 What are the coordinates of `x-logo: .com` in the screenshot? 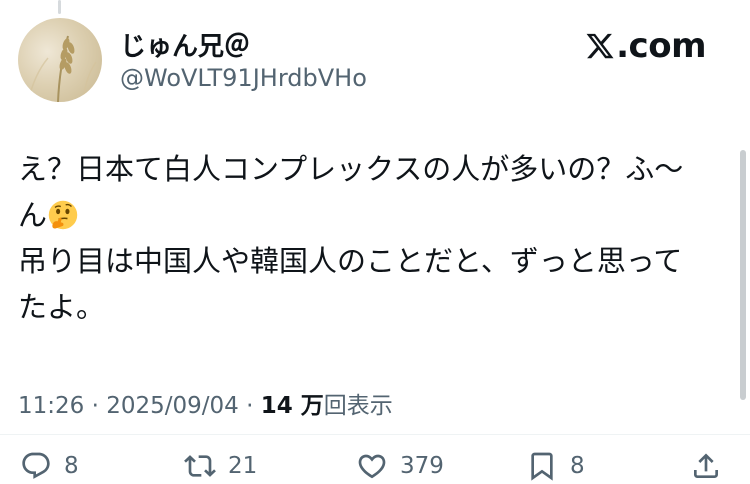 It's located at (645, 46).